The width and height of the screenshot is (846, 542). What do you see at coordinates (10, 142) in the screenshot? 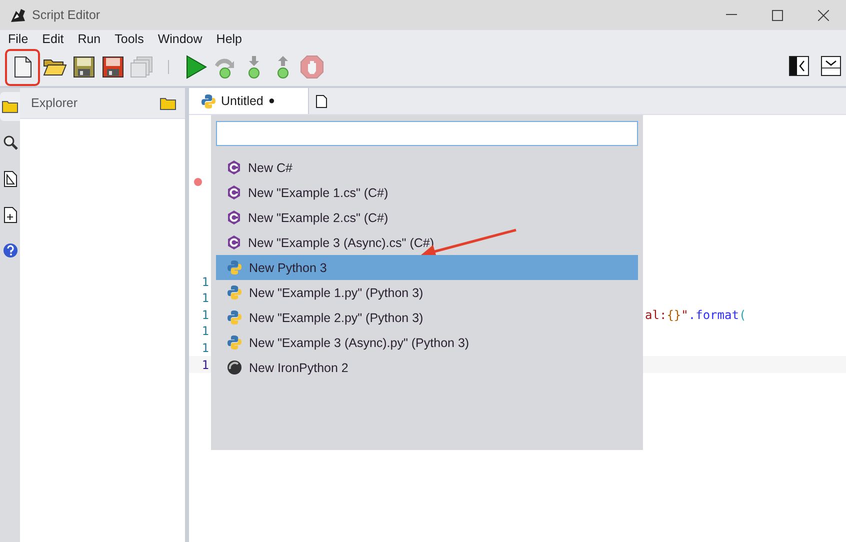
I see `search-icon` at bounding box center [10, 142].